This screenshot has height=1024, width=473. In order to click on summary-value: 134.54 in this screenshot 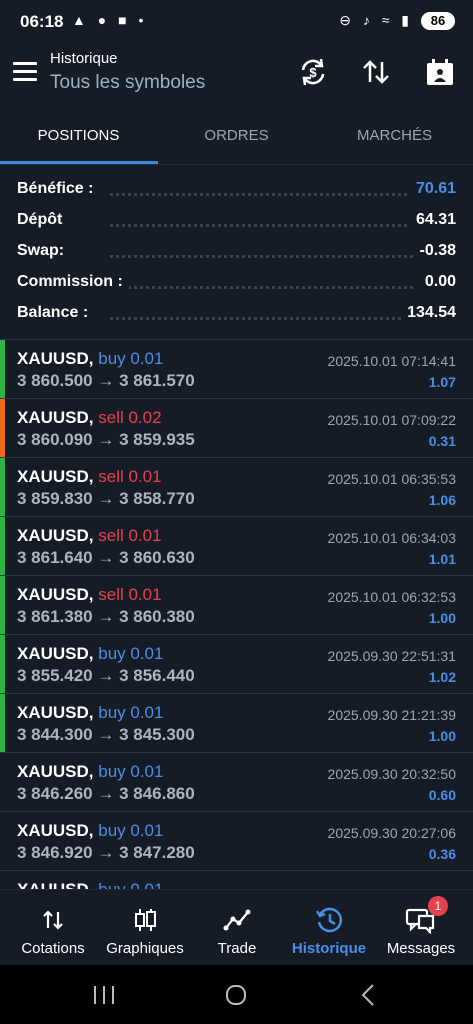, I will do `click(428, 313)`.